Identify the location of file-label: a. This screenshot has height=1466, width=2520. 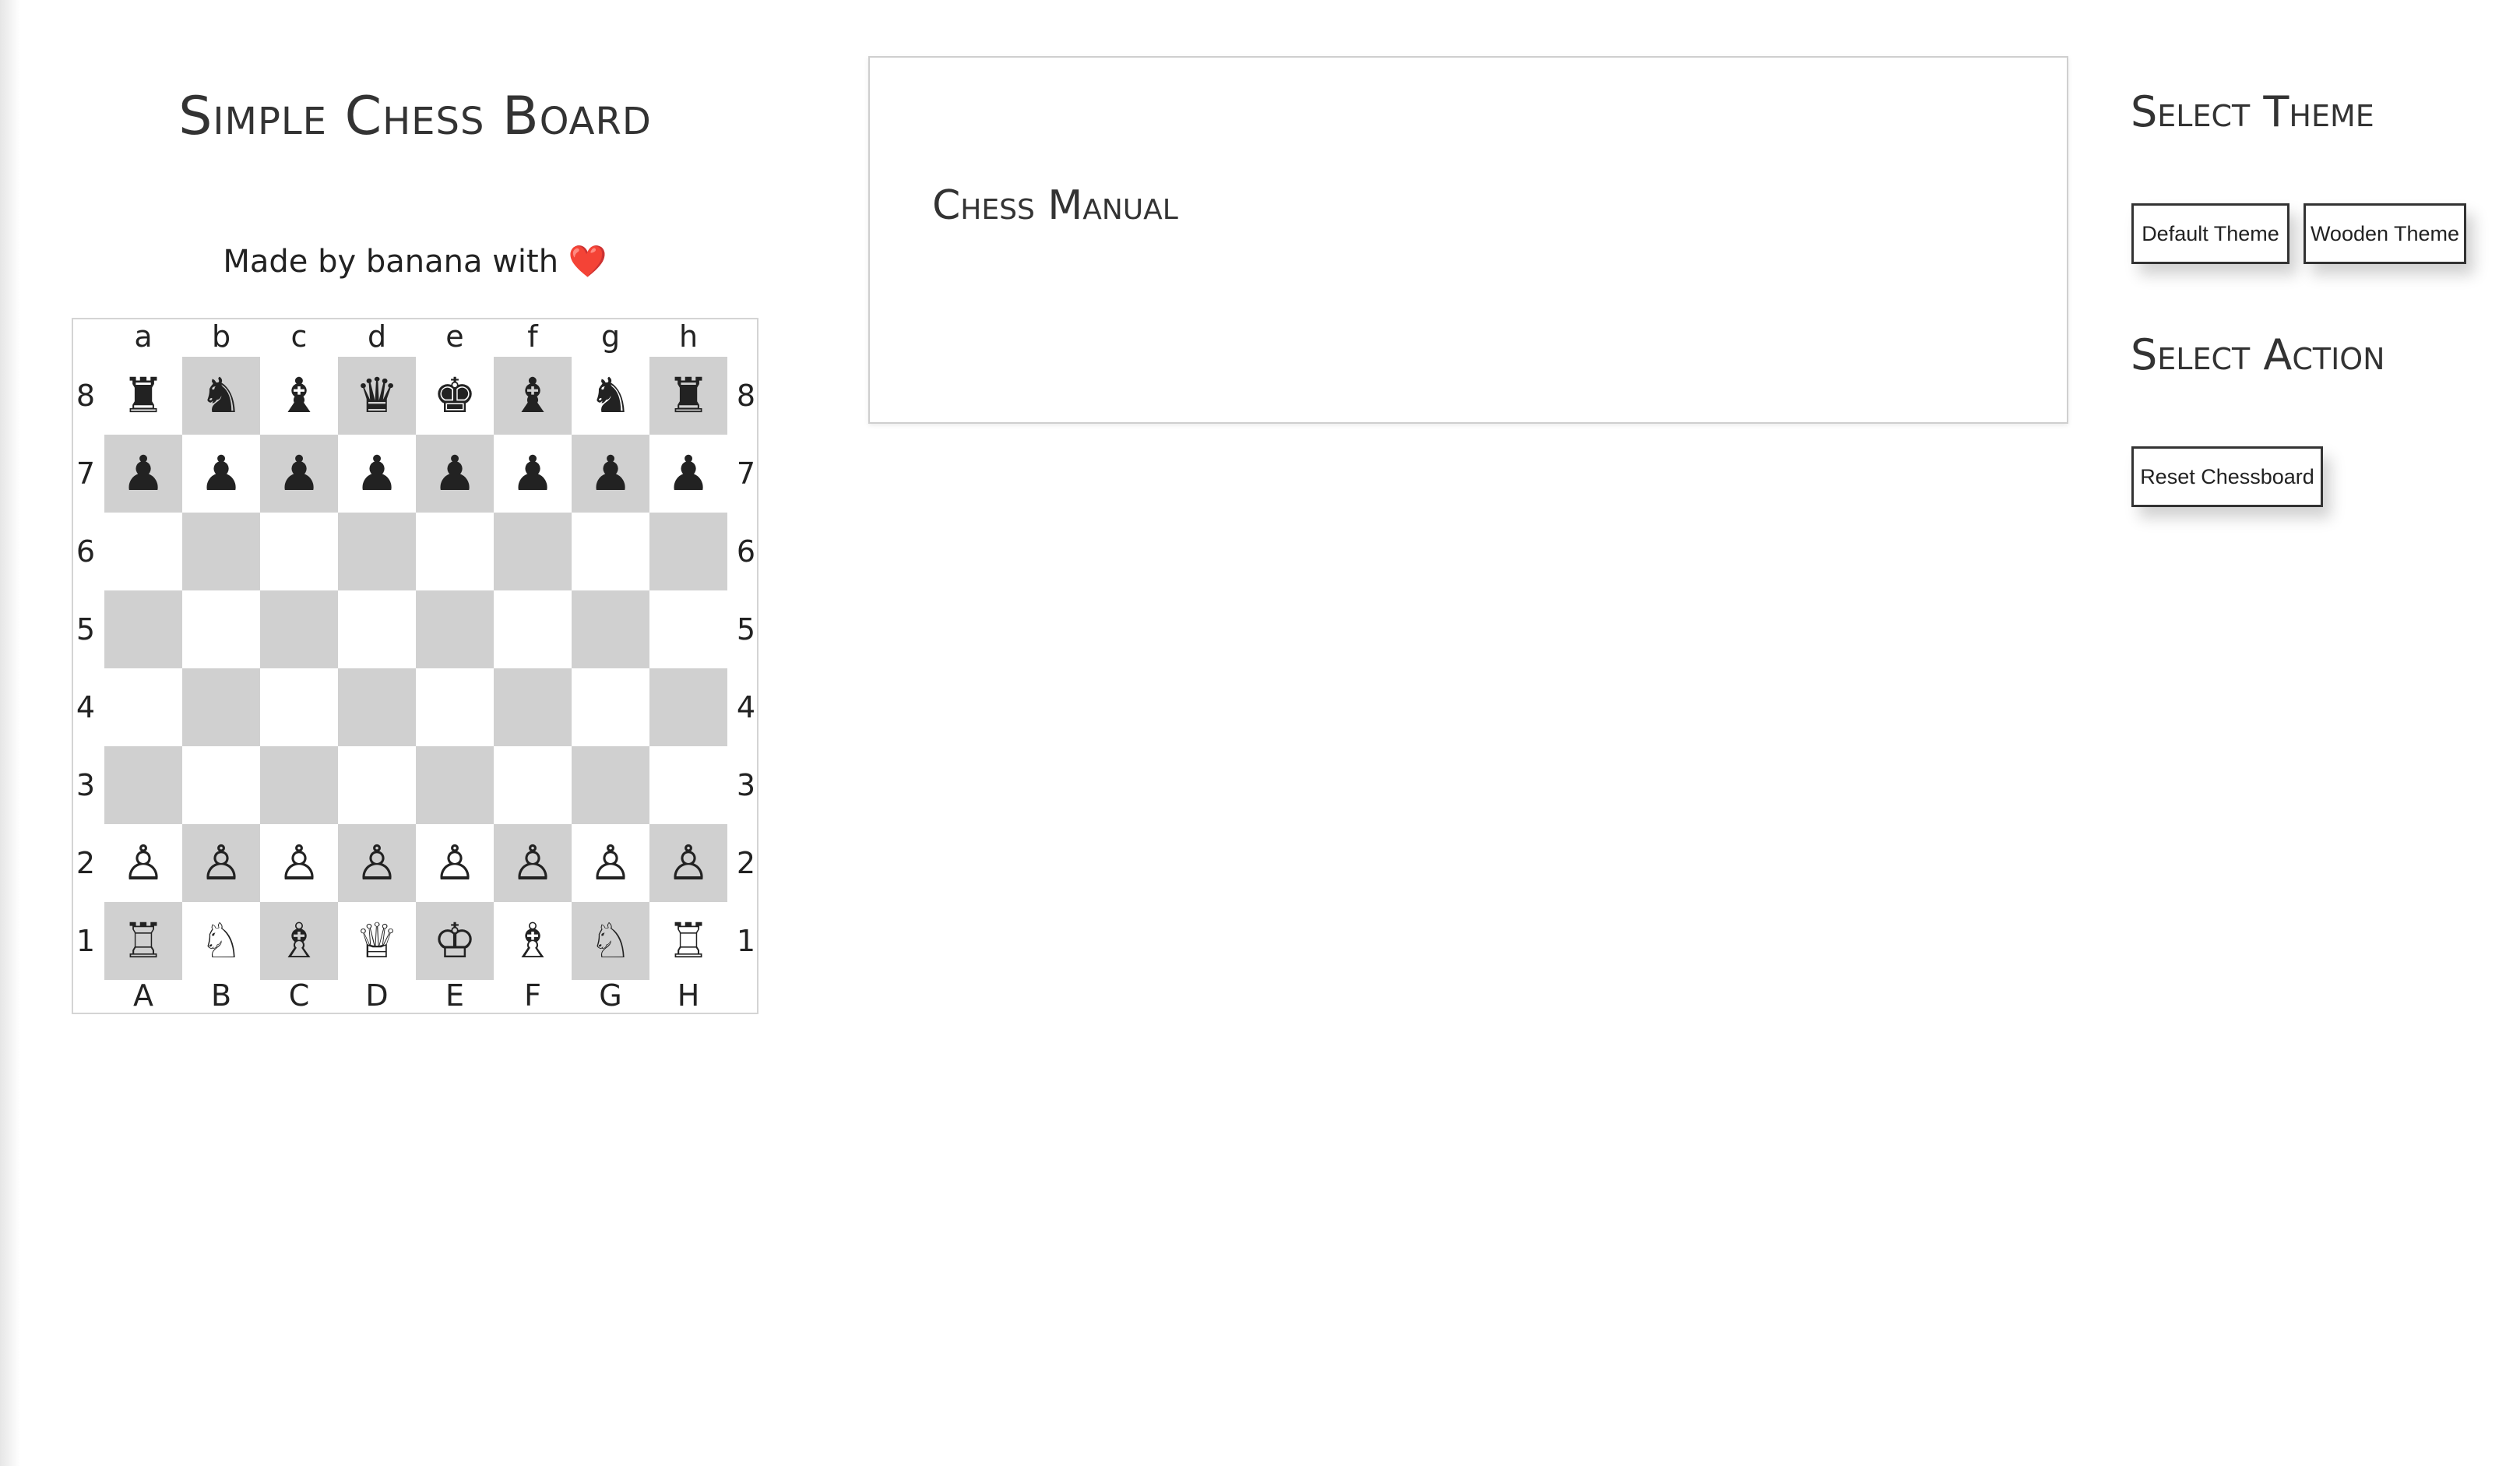
(143, 336).